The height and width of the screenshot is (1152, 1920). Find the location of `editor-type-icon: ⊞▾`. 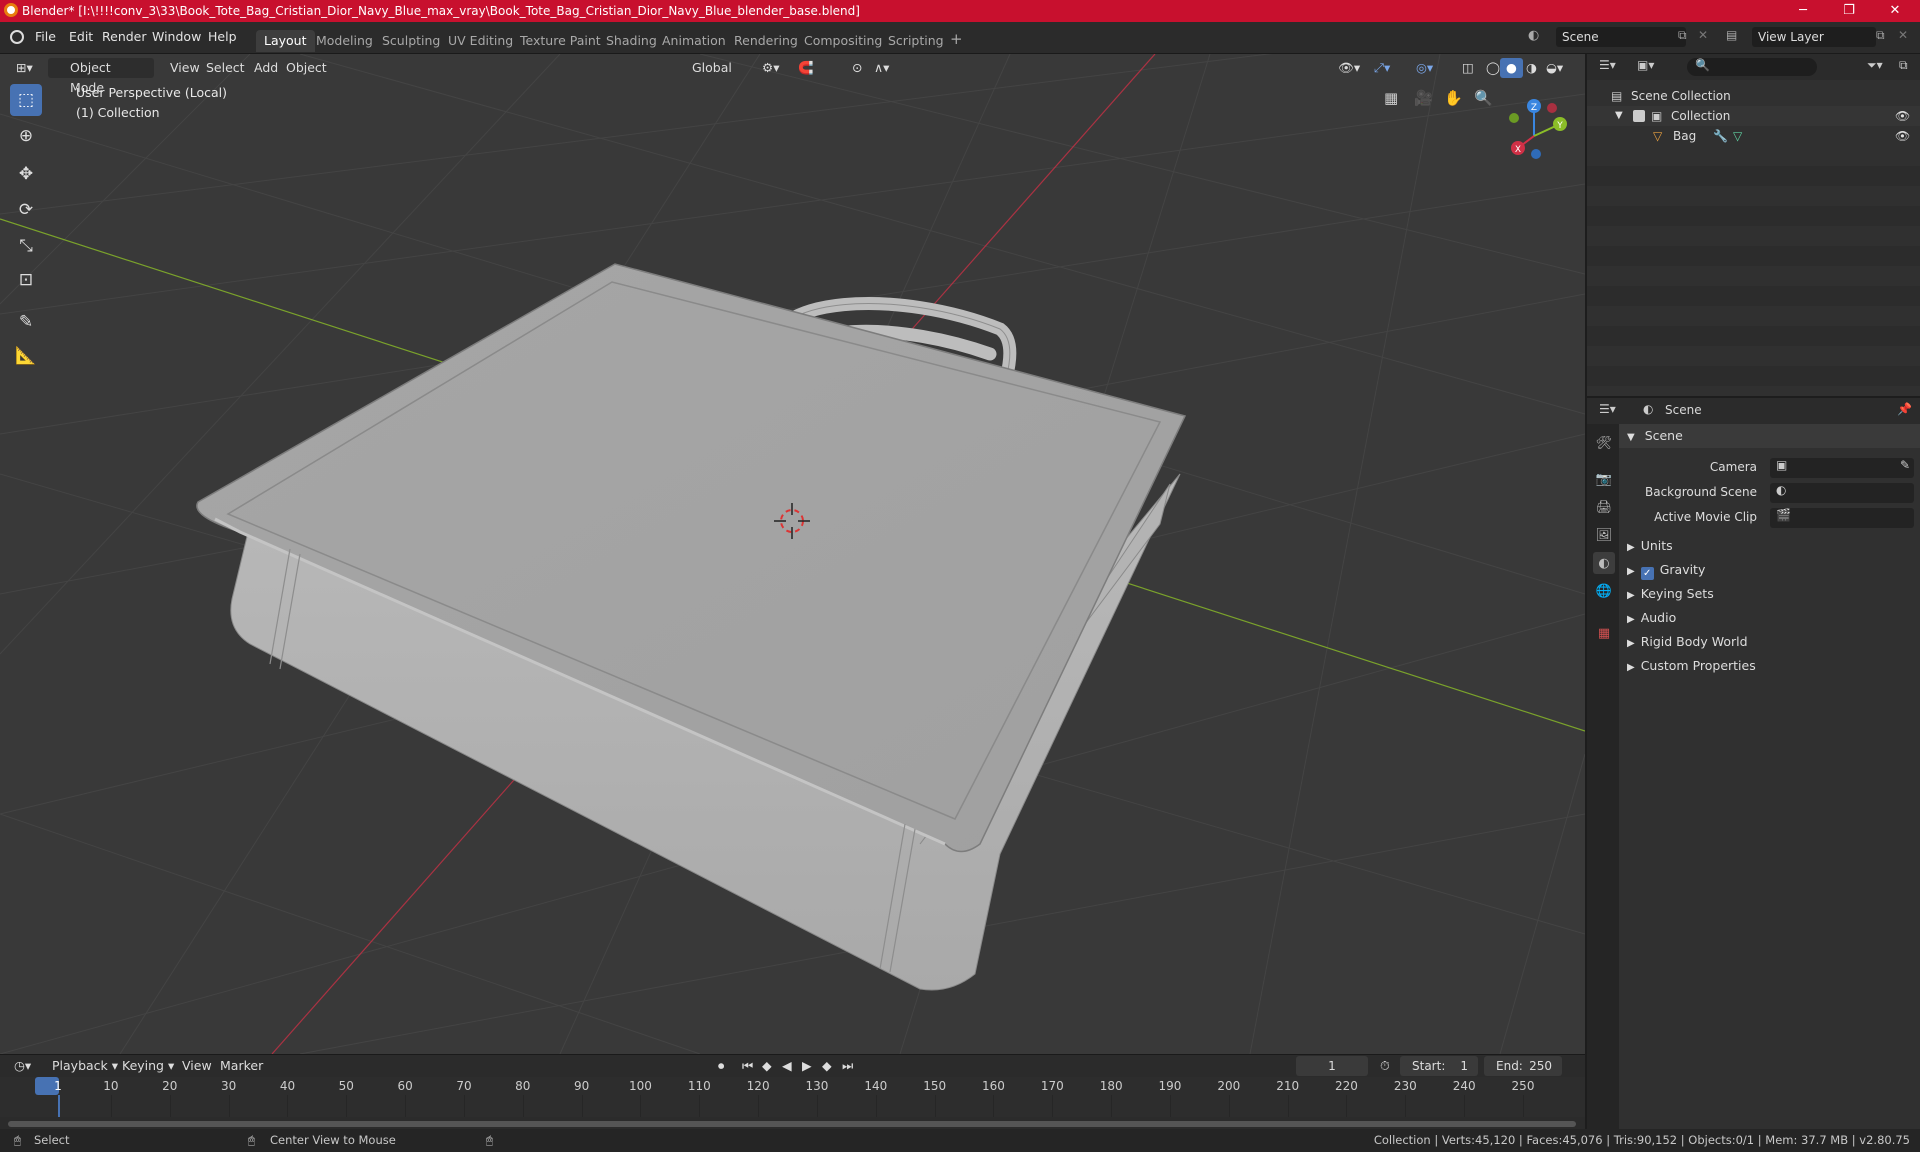

editor-type-icon: ⊞▾ is located at coordinates (24, 68).